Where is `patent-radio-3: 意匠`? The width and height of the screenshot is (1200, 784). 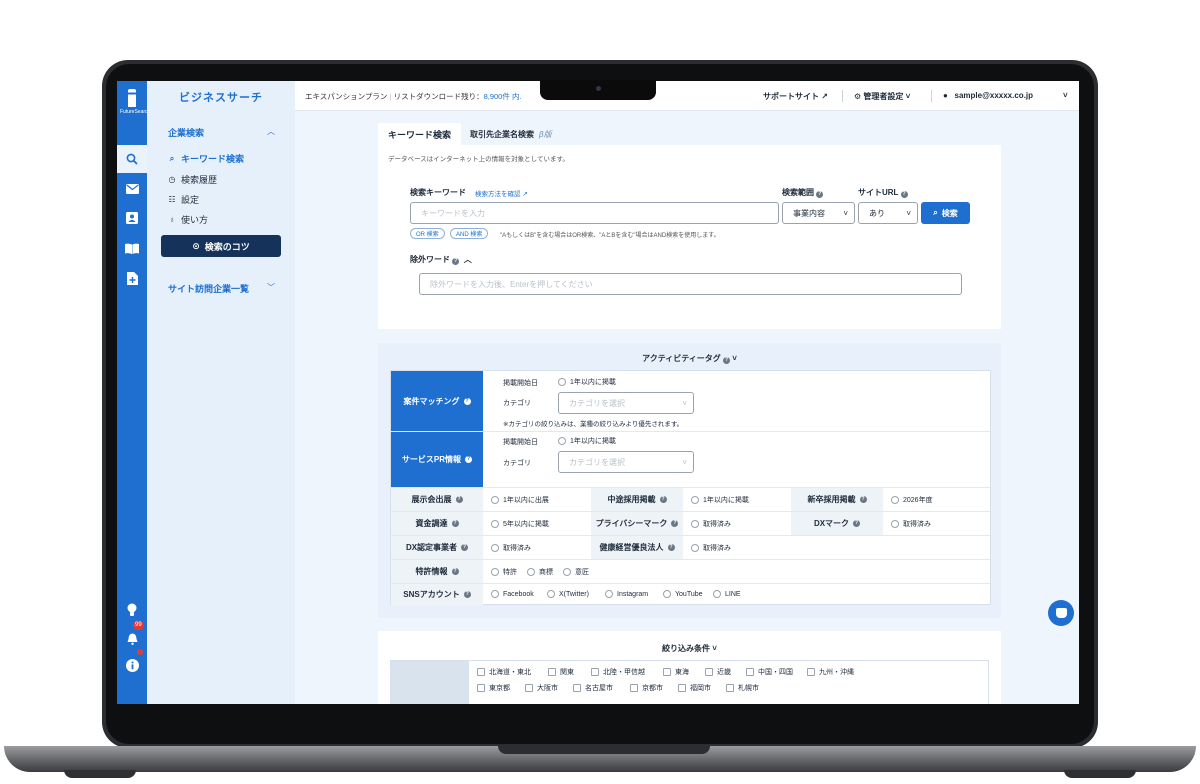
patent-radio-3: 意匠 is located at coordinates (576, 572).